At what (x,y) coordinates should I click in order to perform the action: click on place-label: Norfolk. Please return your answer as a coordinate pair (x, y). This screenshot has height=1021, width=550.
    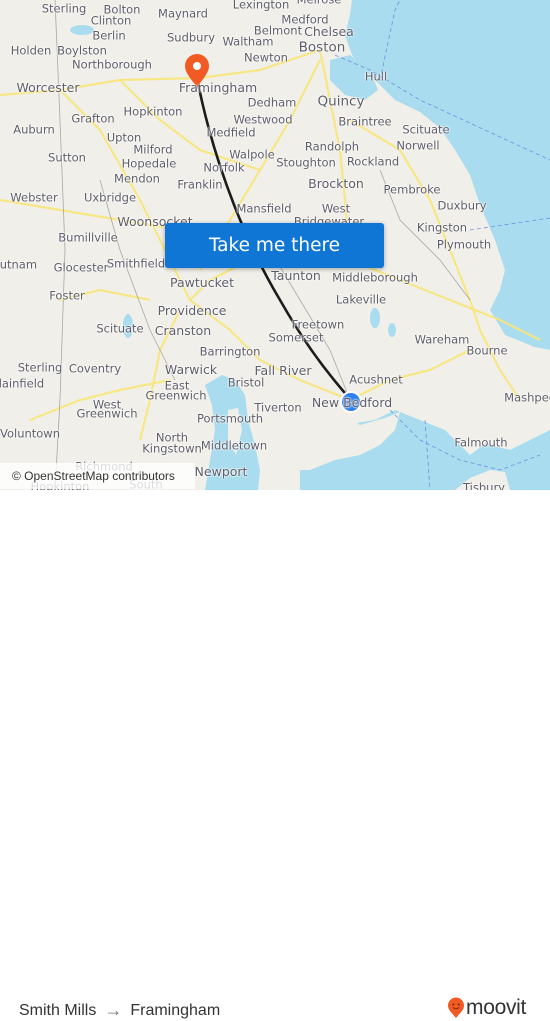
    Looking at the image, I should click on (224, 167).